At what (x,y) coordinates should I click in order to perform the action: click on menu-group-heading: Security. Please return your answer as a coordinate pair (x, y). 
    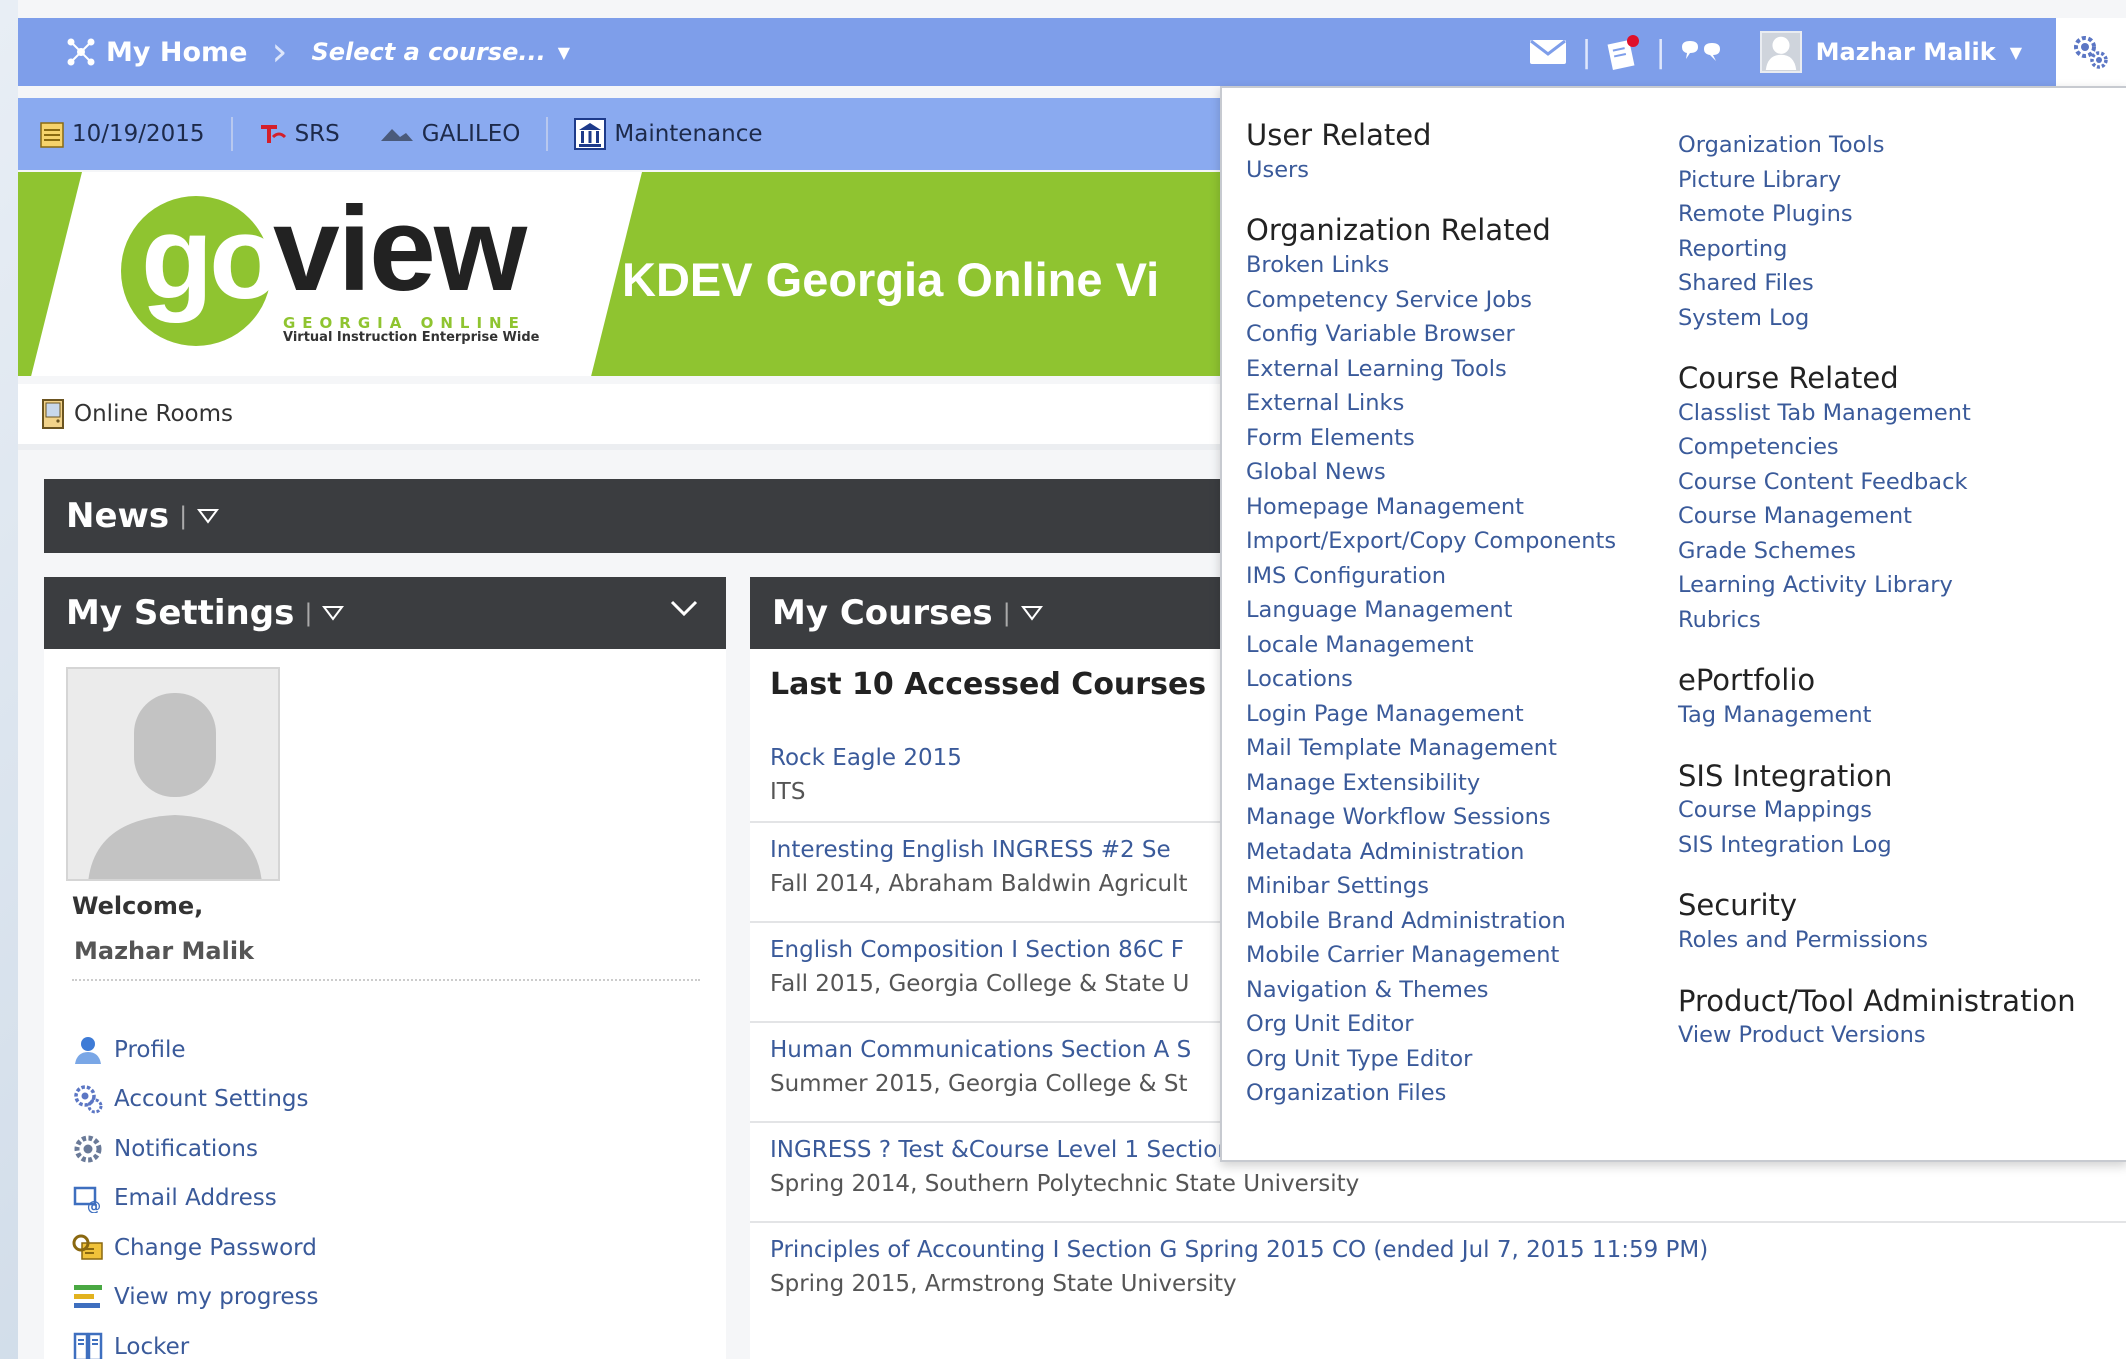
    Looking at the image, I should click on (1738, 905).